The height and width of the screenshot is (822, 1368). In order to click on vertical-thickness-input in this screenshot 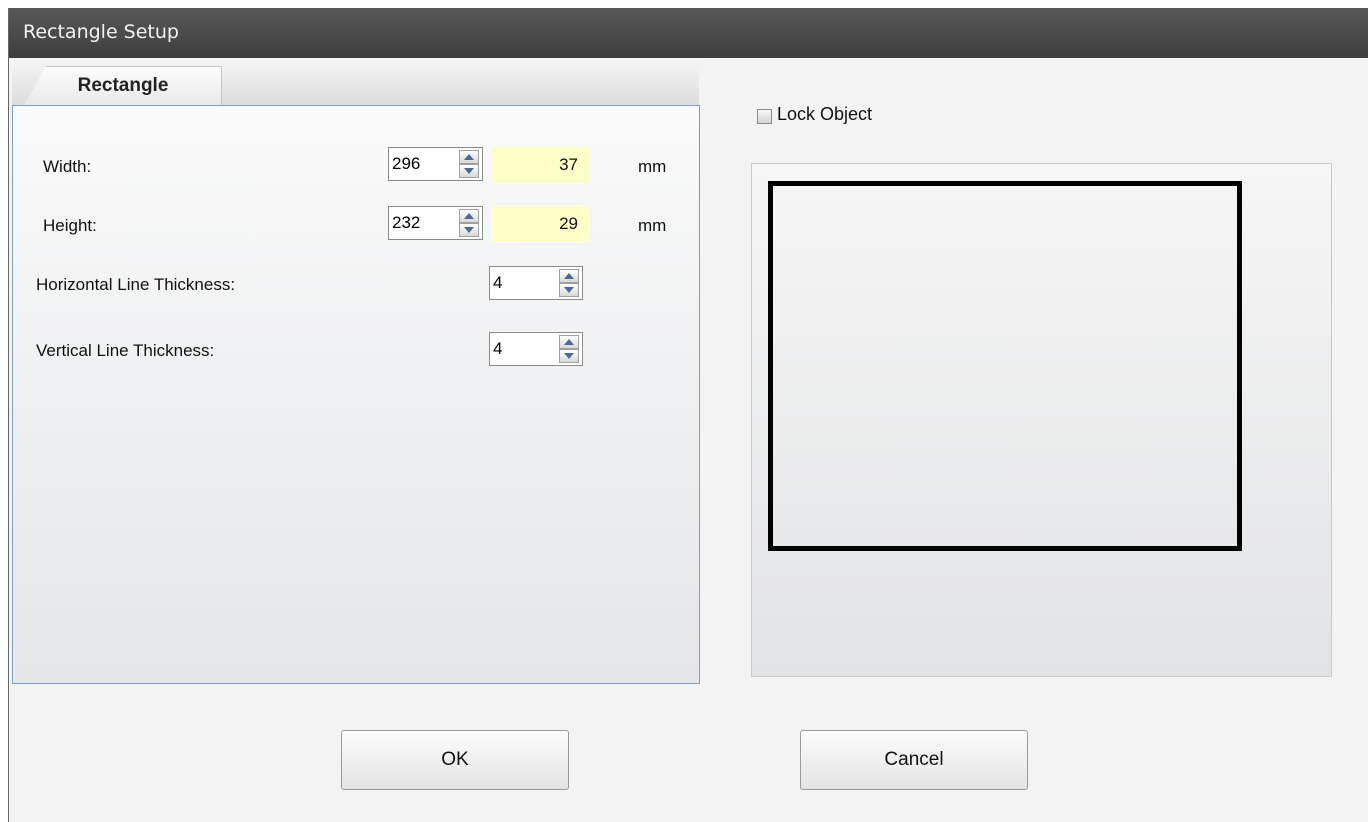, I will do `click(516, 349)`.